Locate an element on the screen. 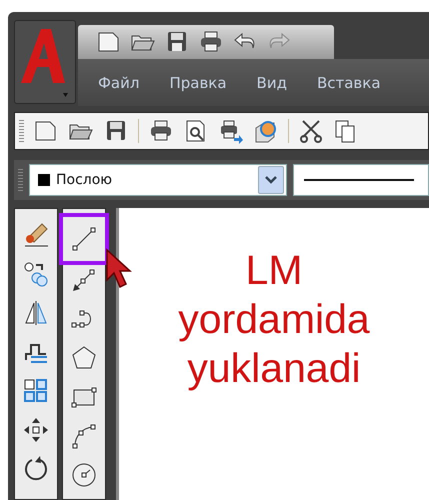 The width and height of the screenshot is (429, 500). ray-icon is located at coordinates (83, 280).